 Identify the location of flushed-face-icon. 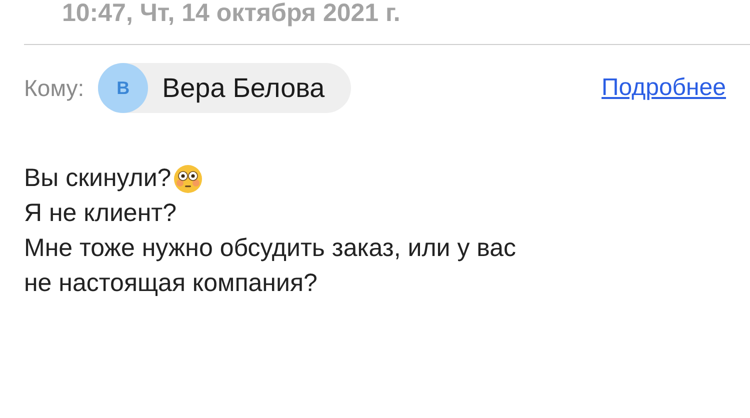
(188, 179).